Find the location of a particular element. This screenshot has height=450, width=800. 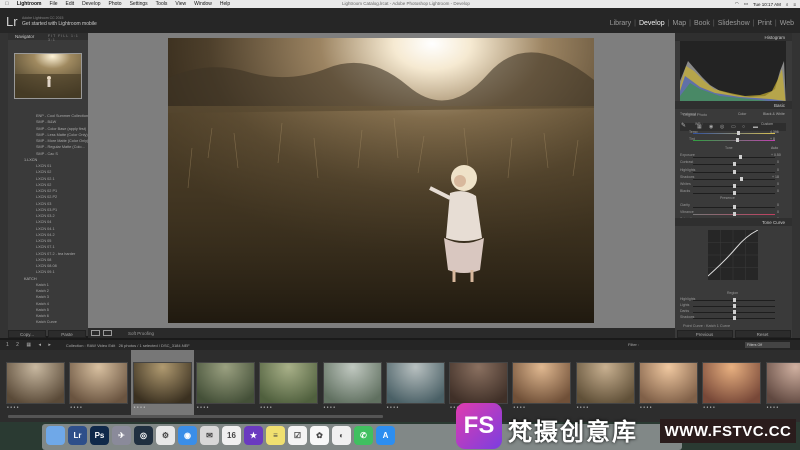

darks-region-knob is located at coordinates (734, 312).